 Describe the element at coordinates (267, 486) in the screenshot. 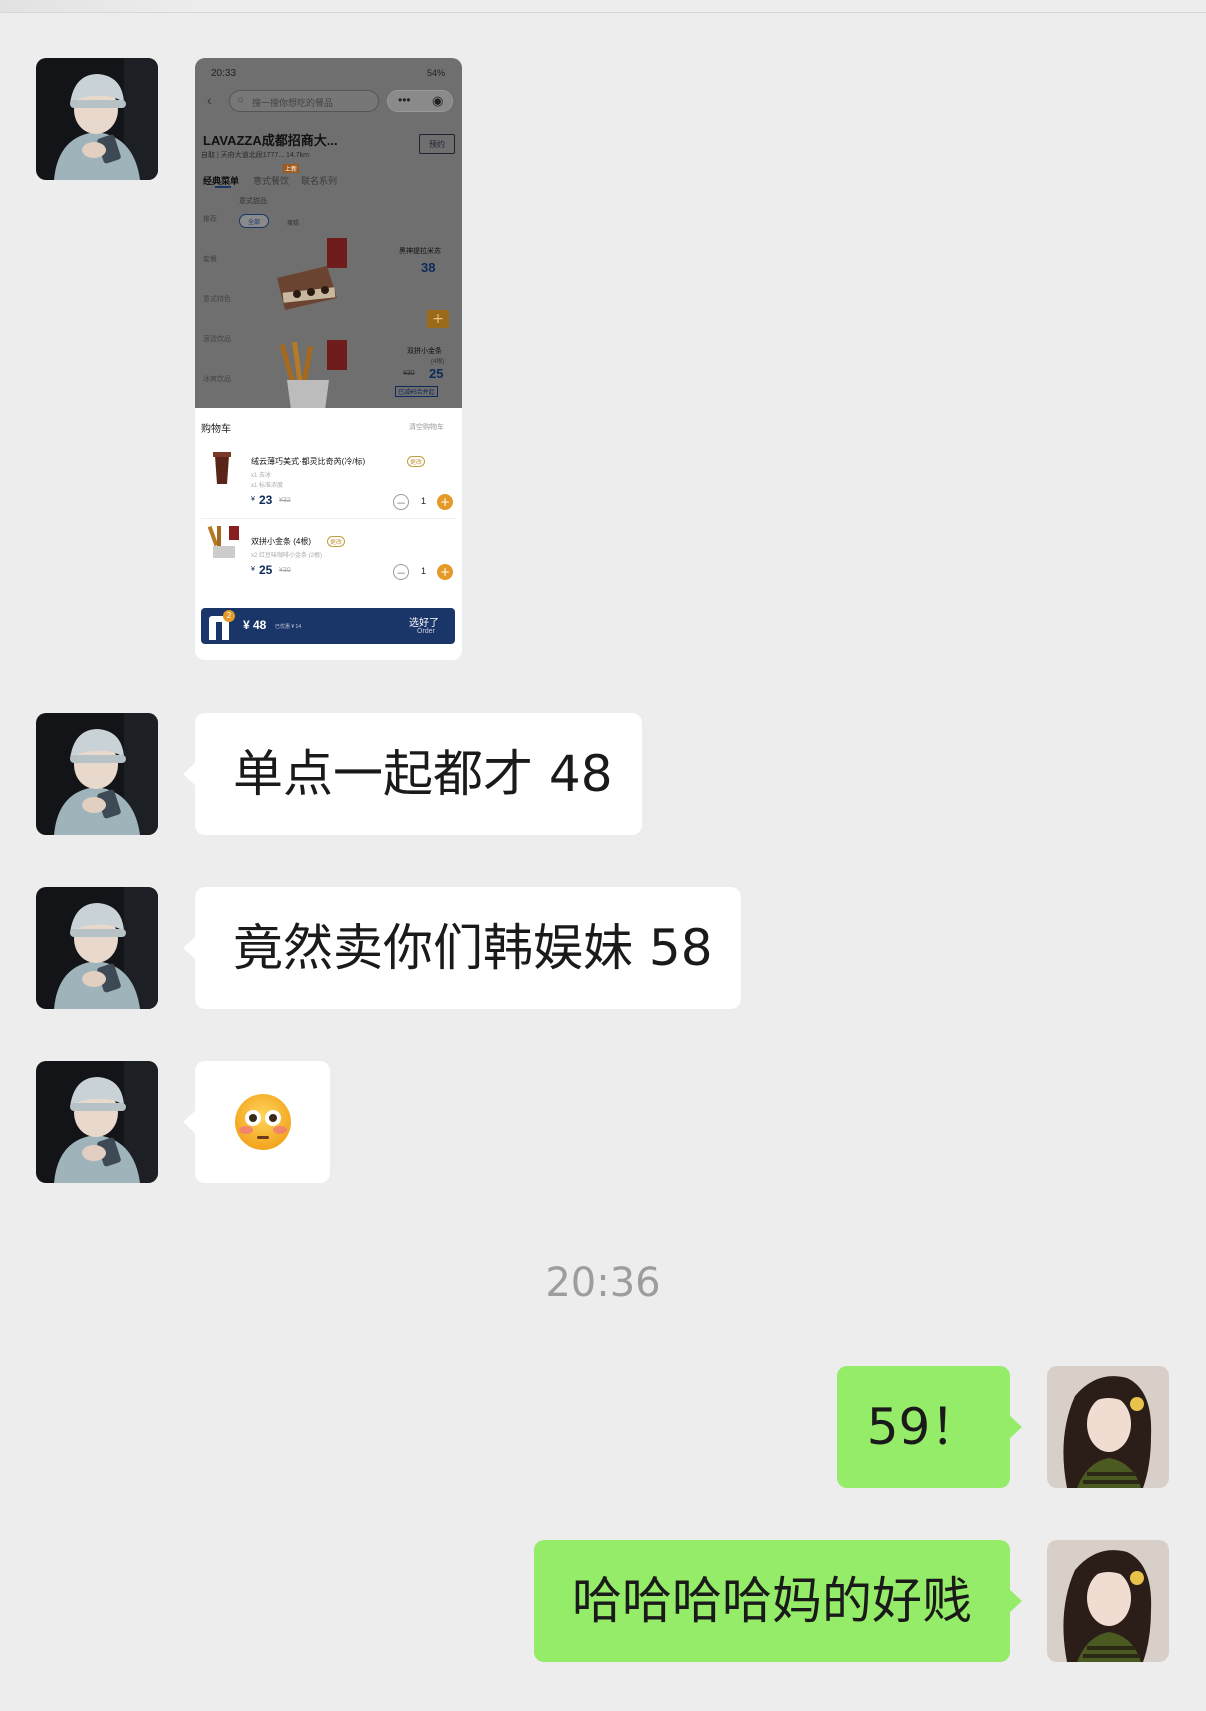

I see `cart-item1-opt2: x1 标准浓度` at that location.